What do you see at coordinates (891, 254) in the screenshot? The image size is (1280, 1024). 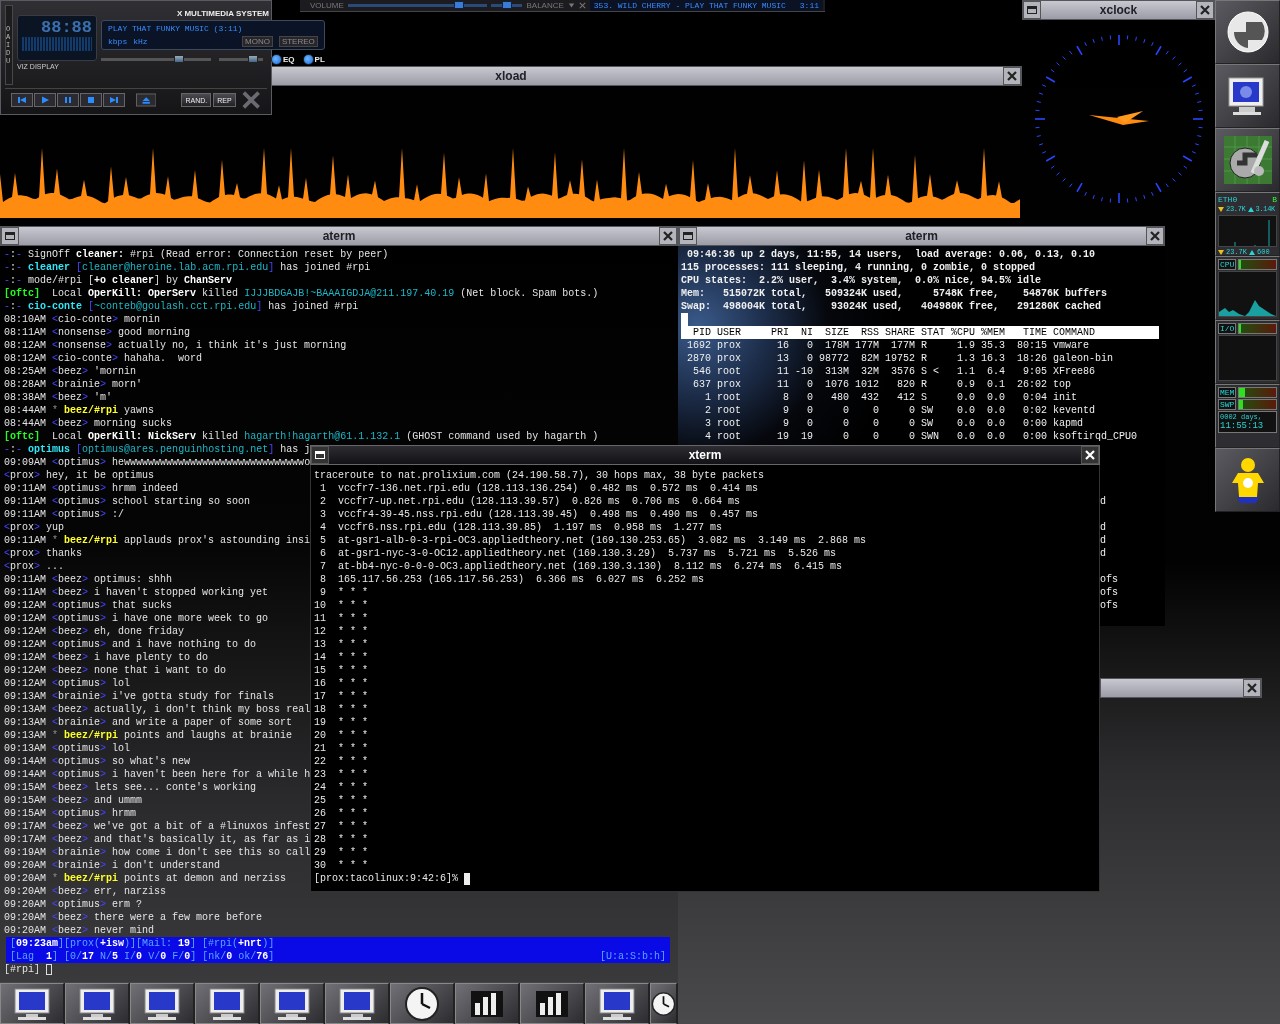 I see `system-summary-line: 09:46:36 up 2 days, 11:55, 14 users, load average: 0.06, 0.13, 0.10` at bounding box center [891, 254].